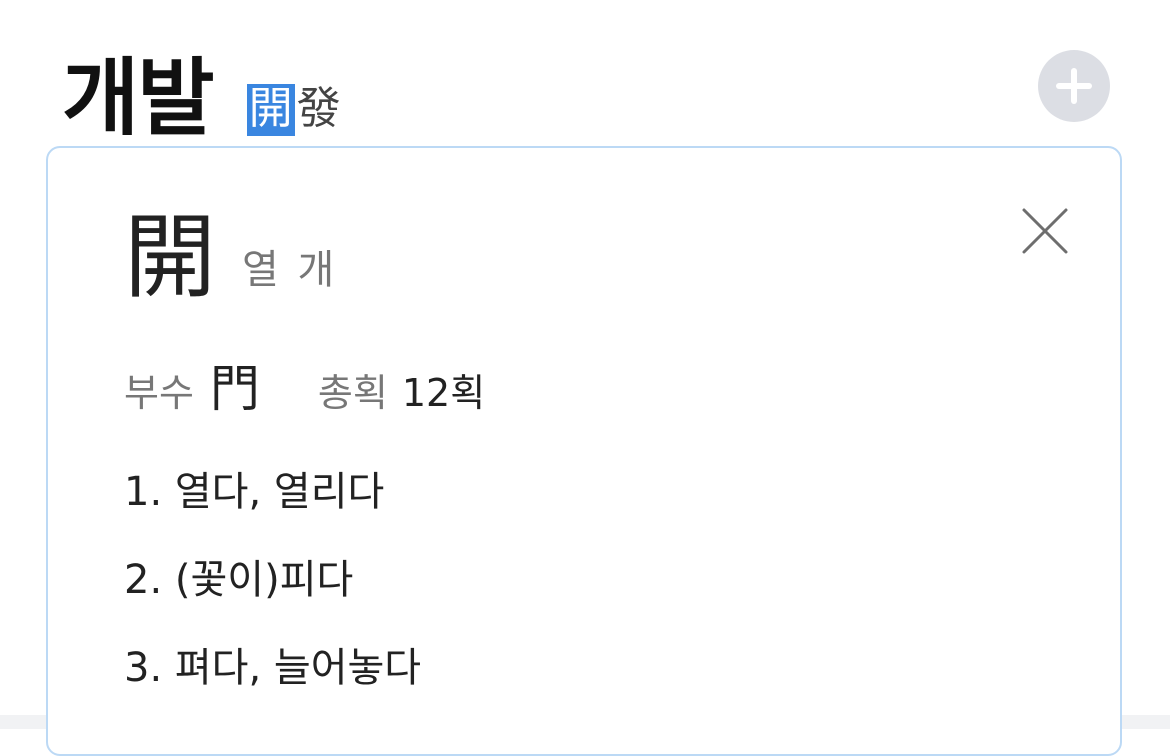 The width and height of the screenshot is (1170, 756). I want to click on hanja-reading: 열 개, so click(288, 270).